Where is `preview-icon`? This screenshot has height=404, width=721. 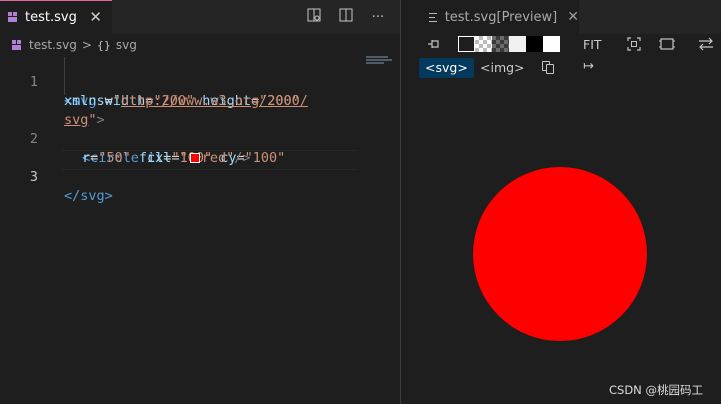 preview-icon is located at coordinates (433, 17).